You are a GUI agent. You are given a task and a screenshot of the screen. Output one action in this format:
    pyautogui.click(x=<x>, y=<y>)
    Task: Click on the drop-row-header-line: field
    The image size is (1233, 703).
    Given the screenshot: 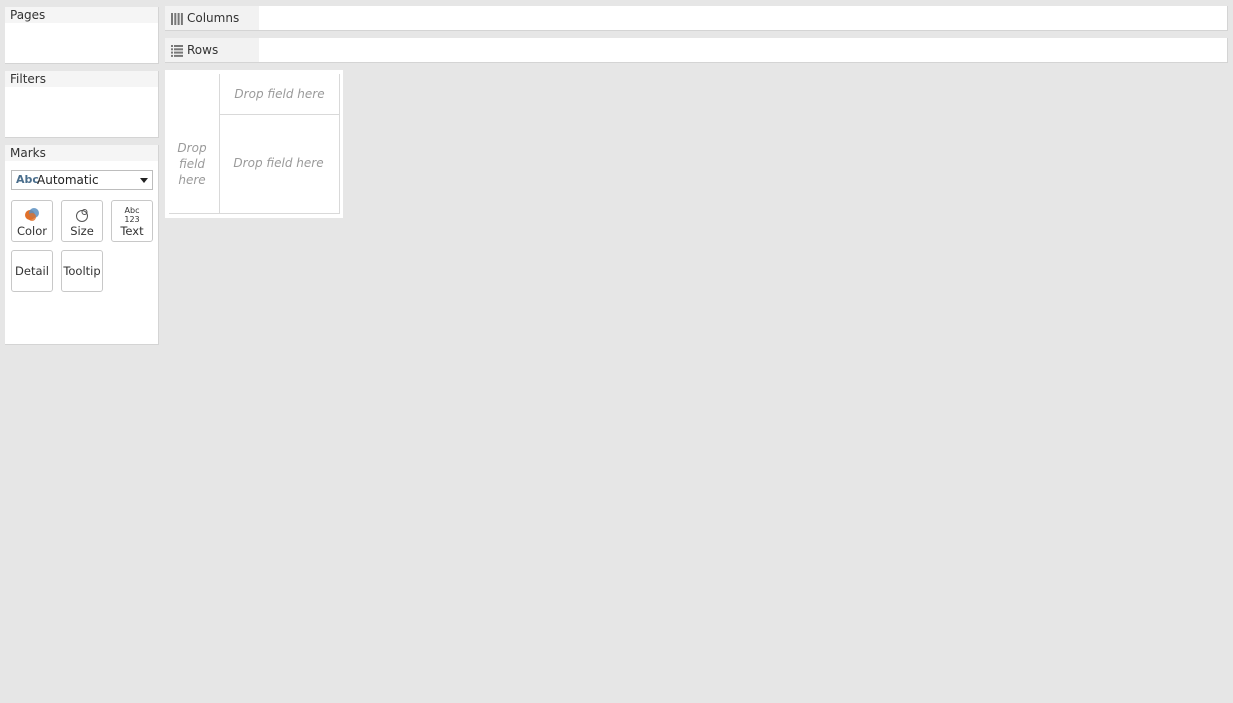 What is the action you would take?
    pyautogui.click(x=192, y=164)
    